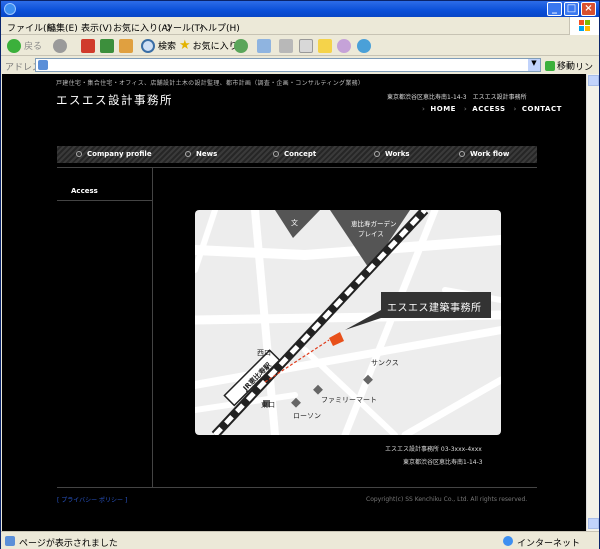 This screenshot has width=600, height=549. Describe the element at coordinates (484, 154) in the screenshot. I see `nav-work-flow: Work flow` at that location.